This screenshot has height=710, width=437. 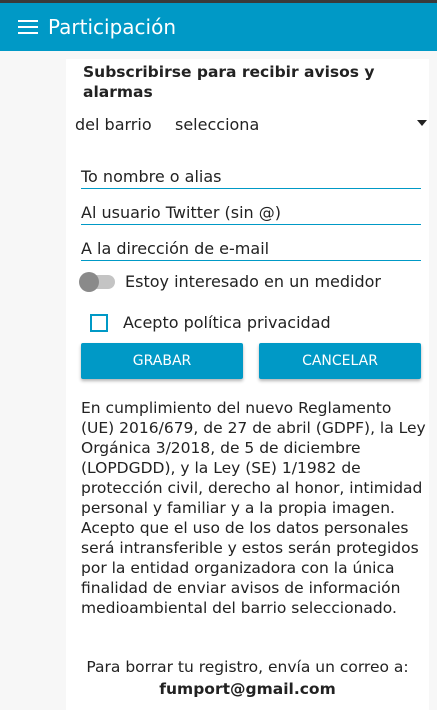 I want to click on barrio-select: del barrio selecciona, so click(x=251, y=124).